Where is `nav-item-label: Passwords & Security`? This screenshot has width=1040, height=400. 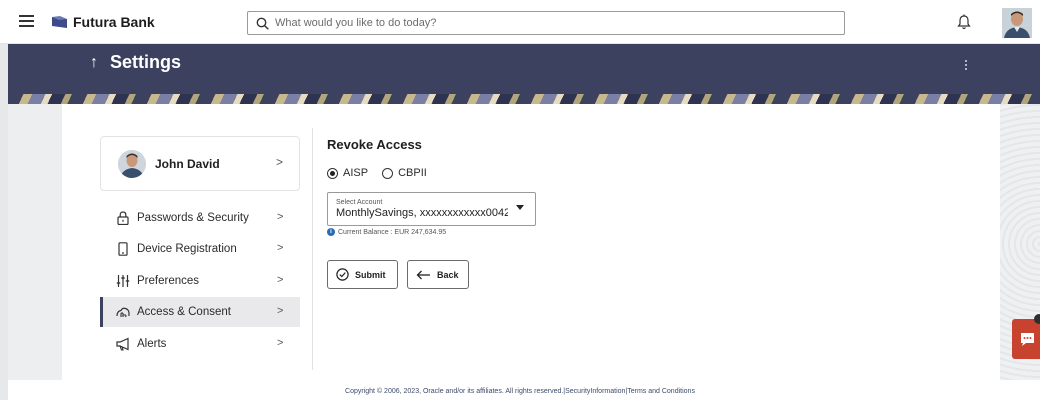 nav-item-label: Passwords & Security is located at coordinates (193, 218).